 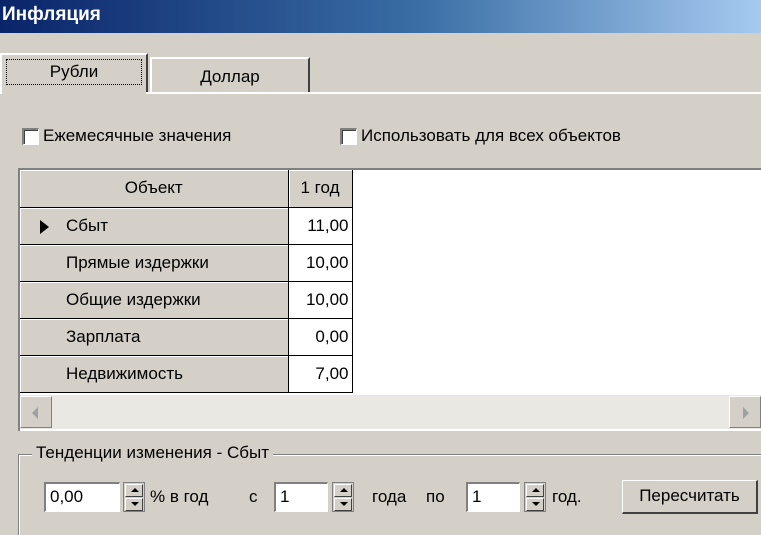 I want to click on to-year-decrement-button, so click(x=535, y=504).